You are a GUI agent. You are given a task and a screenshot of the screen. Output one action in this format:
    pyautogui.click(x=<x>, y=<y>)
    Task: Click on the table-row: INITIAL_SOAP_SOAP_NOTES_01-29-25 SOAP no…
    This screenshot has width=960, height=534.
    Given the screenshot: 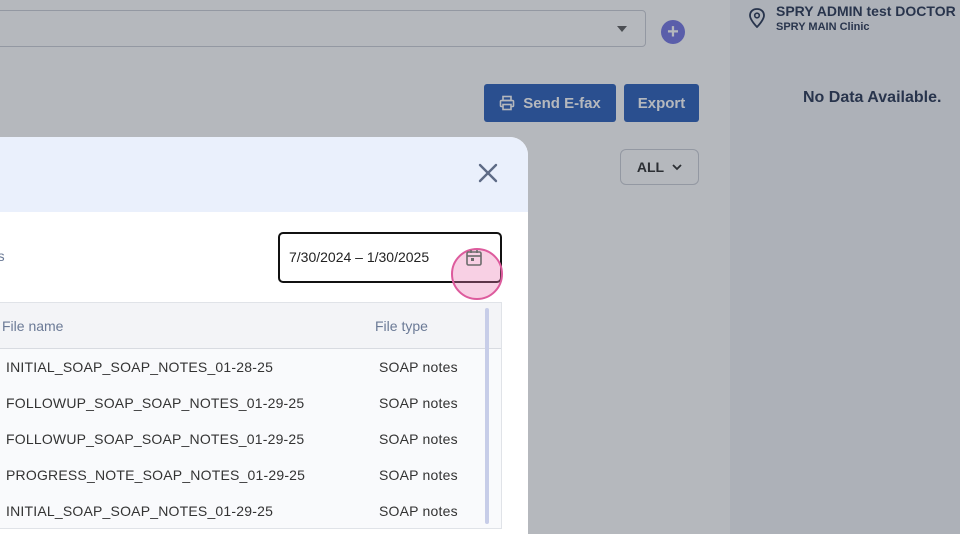 What is the action you would take?
    pyautogui.click(x=250, y=511)
    